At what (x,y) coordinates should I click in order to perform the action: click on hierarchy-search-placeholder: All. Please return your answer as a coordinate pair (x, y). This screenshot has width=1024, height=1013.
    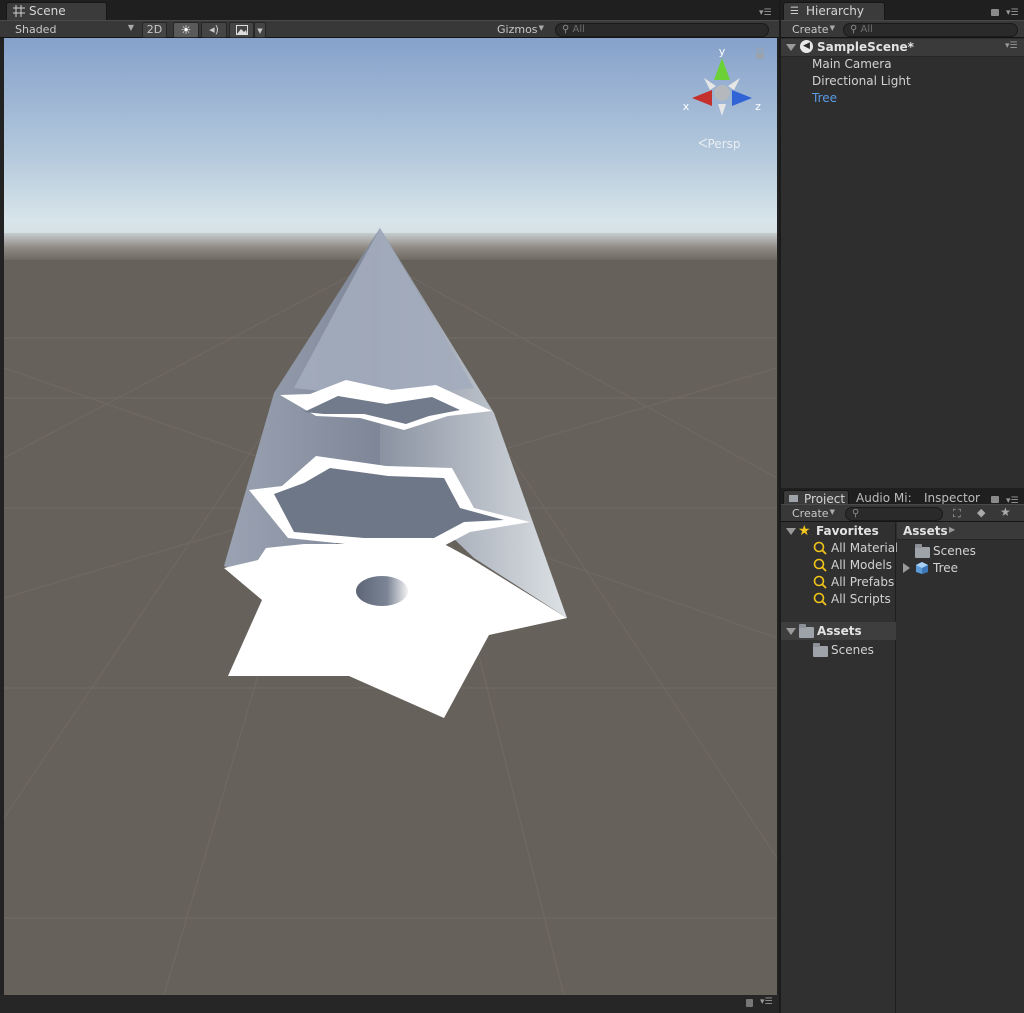
    Looking at the image, I should click on (866, 29).